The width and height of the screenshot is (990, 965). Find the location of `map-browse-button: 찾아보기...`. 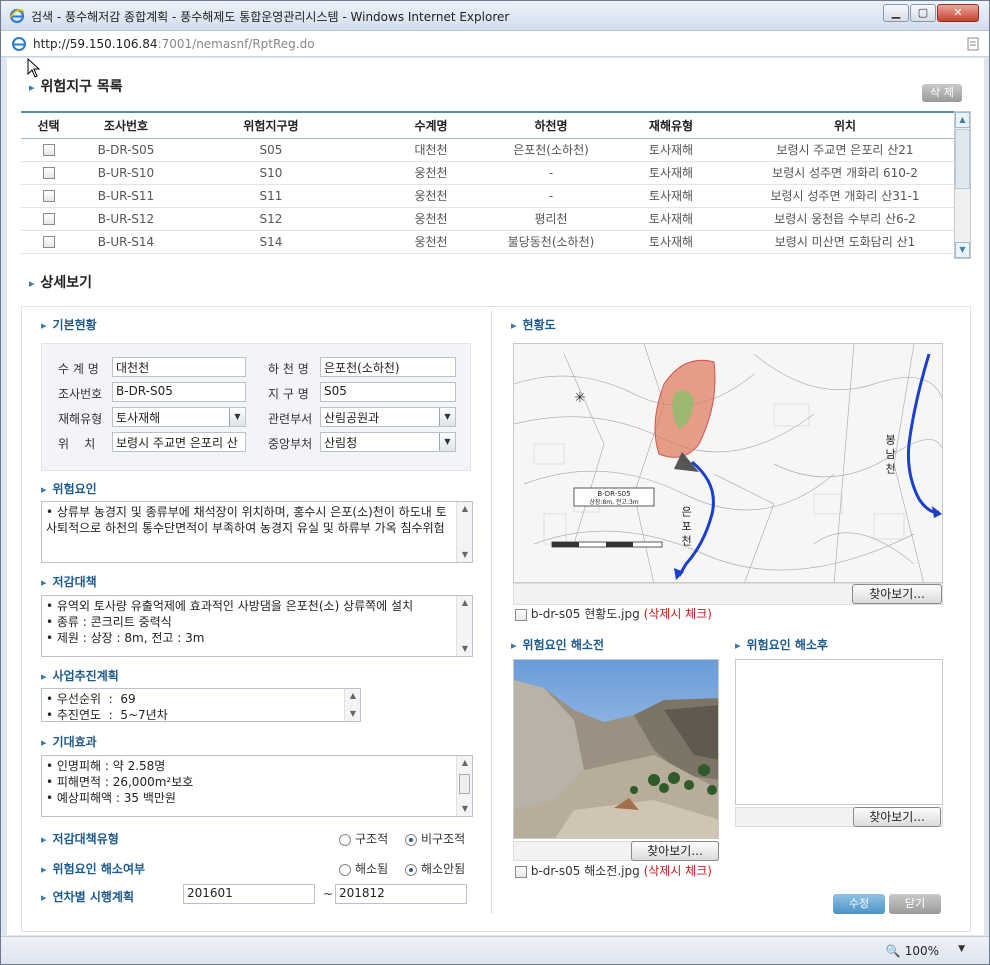

map-browse-button: 찾아보기... is located at coordinates (897, 594).